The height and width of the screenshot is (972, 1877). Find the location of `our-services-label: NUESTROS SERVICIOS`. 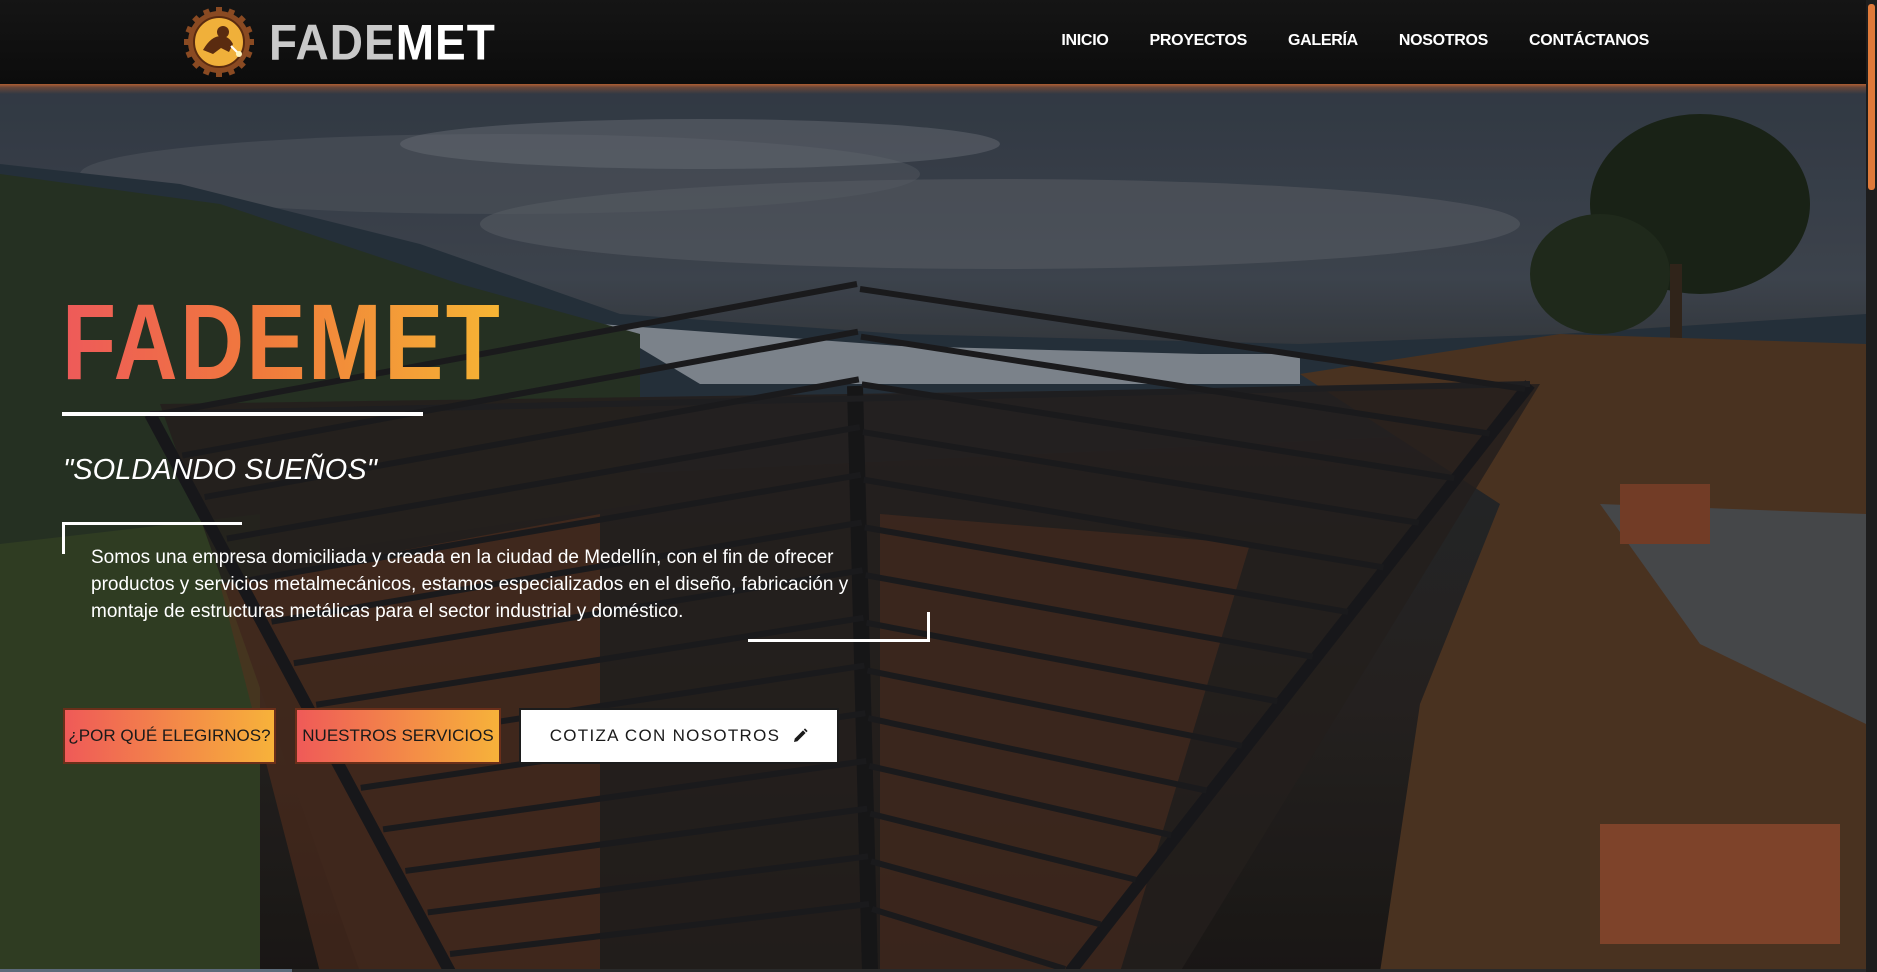

our-services-label: NUESTROS SERVICIOS is located at coordinates (398, 735).